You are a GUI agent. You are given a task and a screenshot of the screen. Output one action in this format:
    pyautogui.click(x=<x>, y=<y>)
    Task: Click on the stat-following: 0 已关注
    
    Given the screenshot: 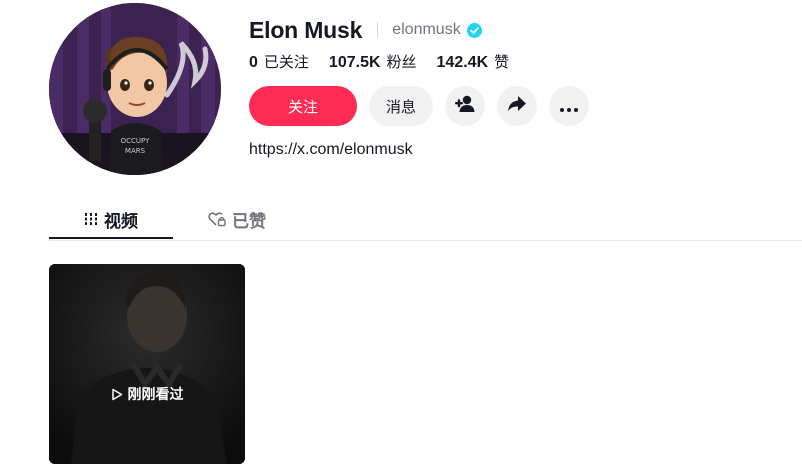 What is the action you would take?
    pyautogui.click(x=279, y=61)
    